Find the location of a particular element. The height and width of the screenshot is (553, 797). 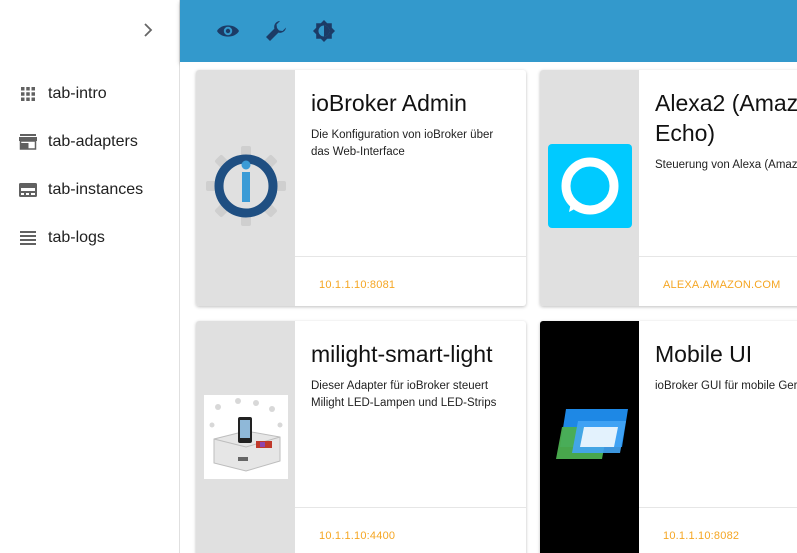

sidebar-item-label: tab-instances is located at coordinates (96, 189).